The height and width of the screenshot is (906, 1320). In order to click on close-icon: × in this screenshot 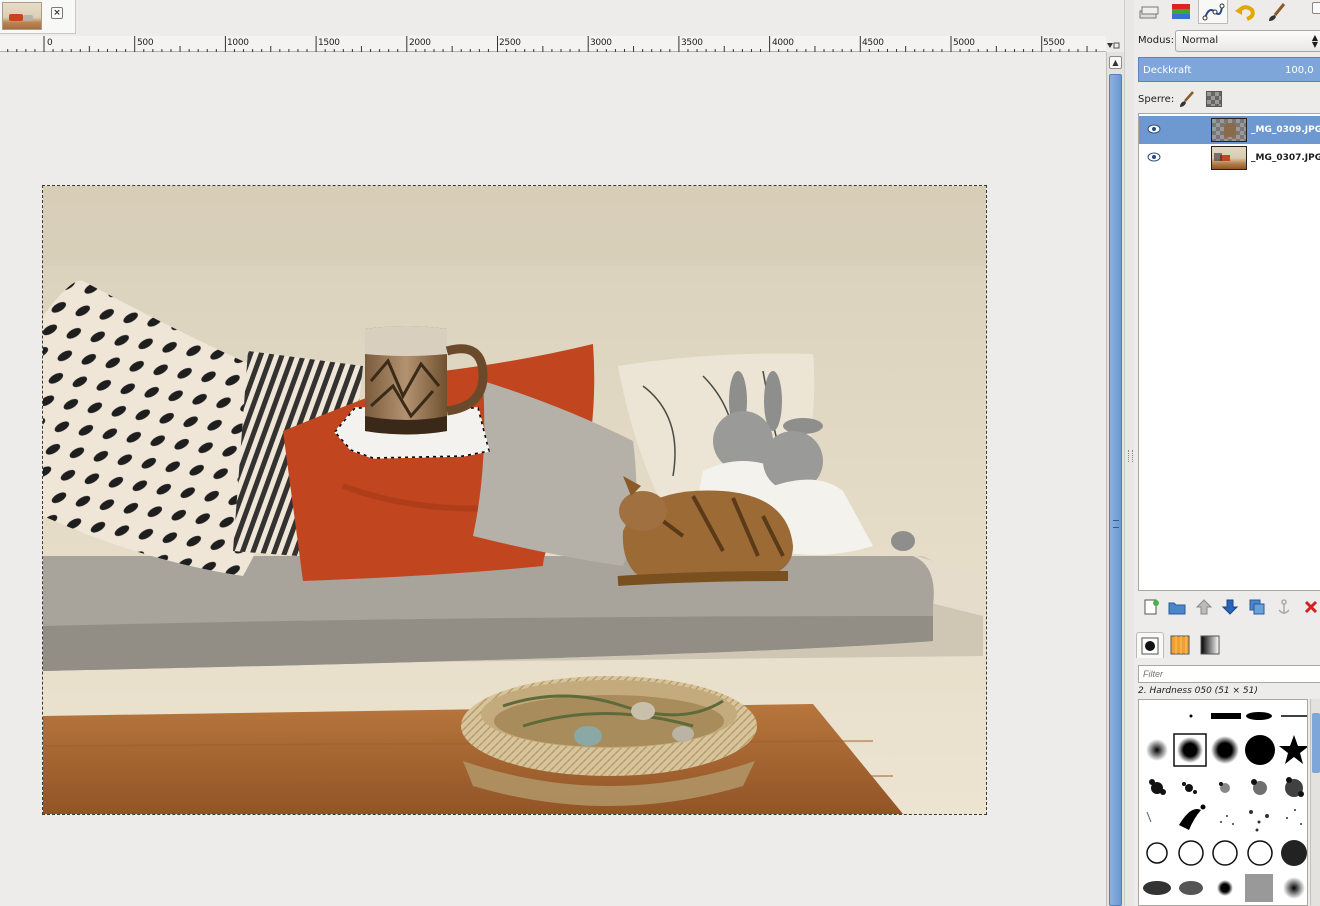, I will do `click(57, 13)`.